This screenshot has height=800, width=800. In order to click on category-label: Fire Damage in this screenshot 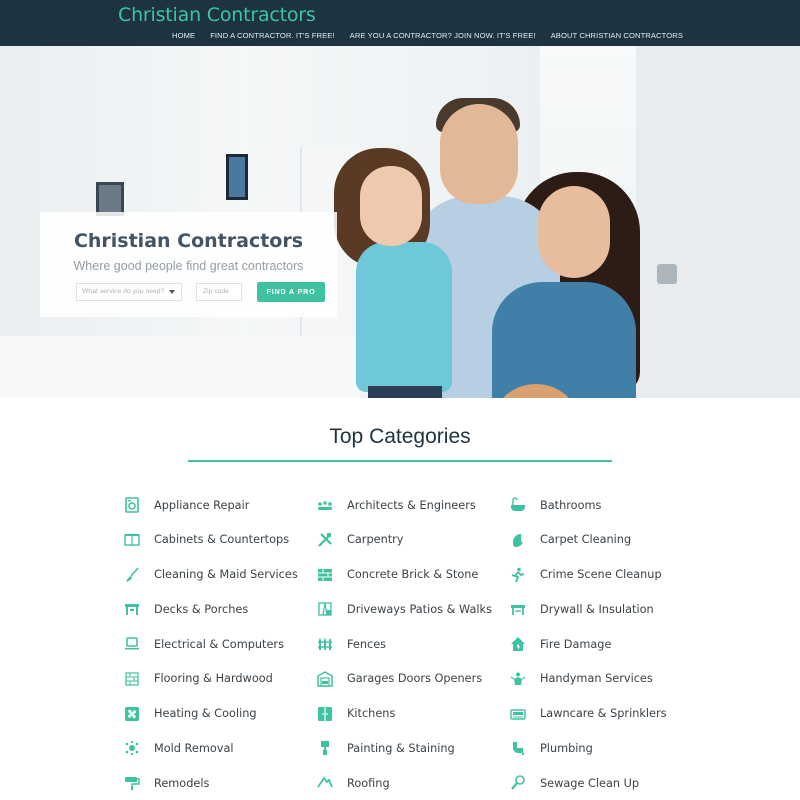, I will do `click(576, 644)`.